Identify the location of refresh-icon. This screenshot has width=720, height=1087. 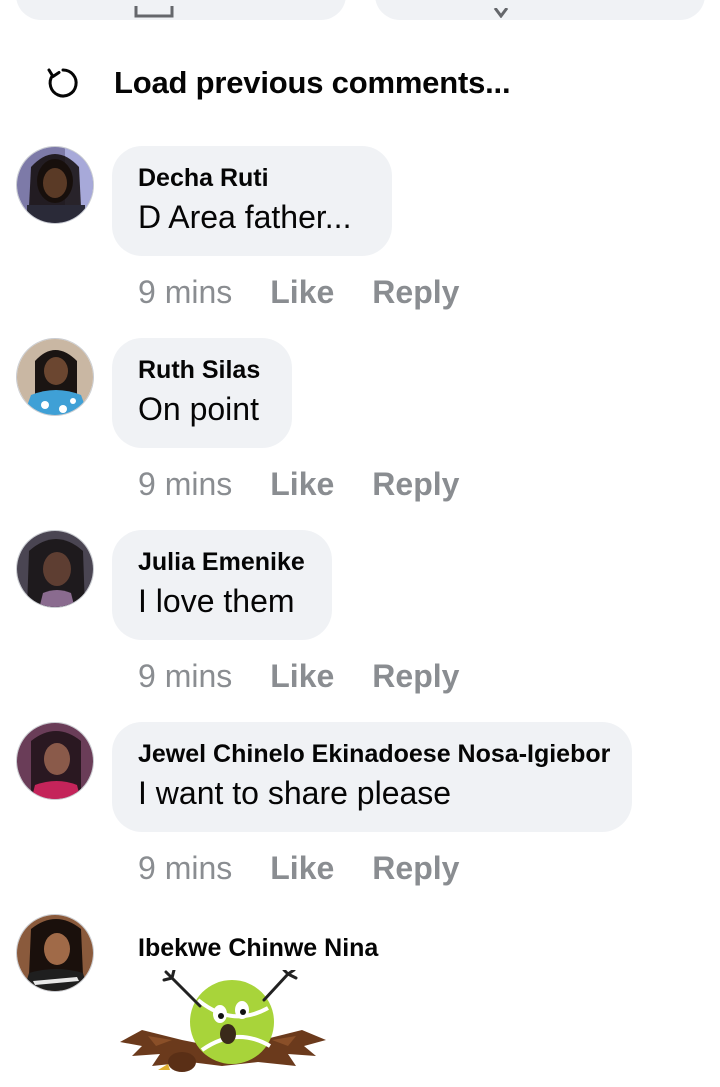
(63, 83).